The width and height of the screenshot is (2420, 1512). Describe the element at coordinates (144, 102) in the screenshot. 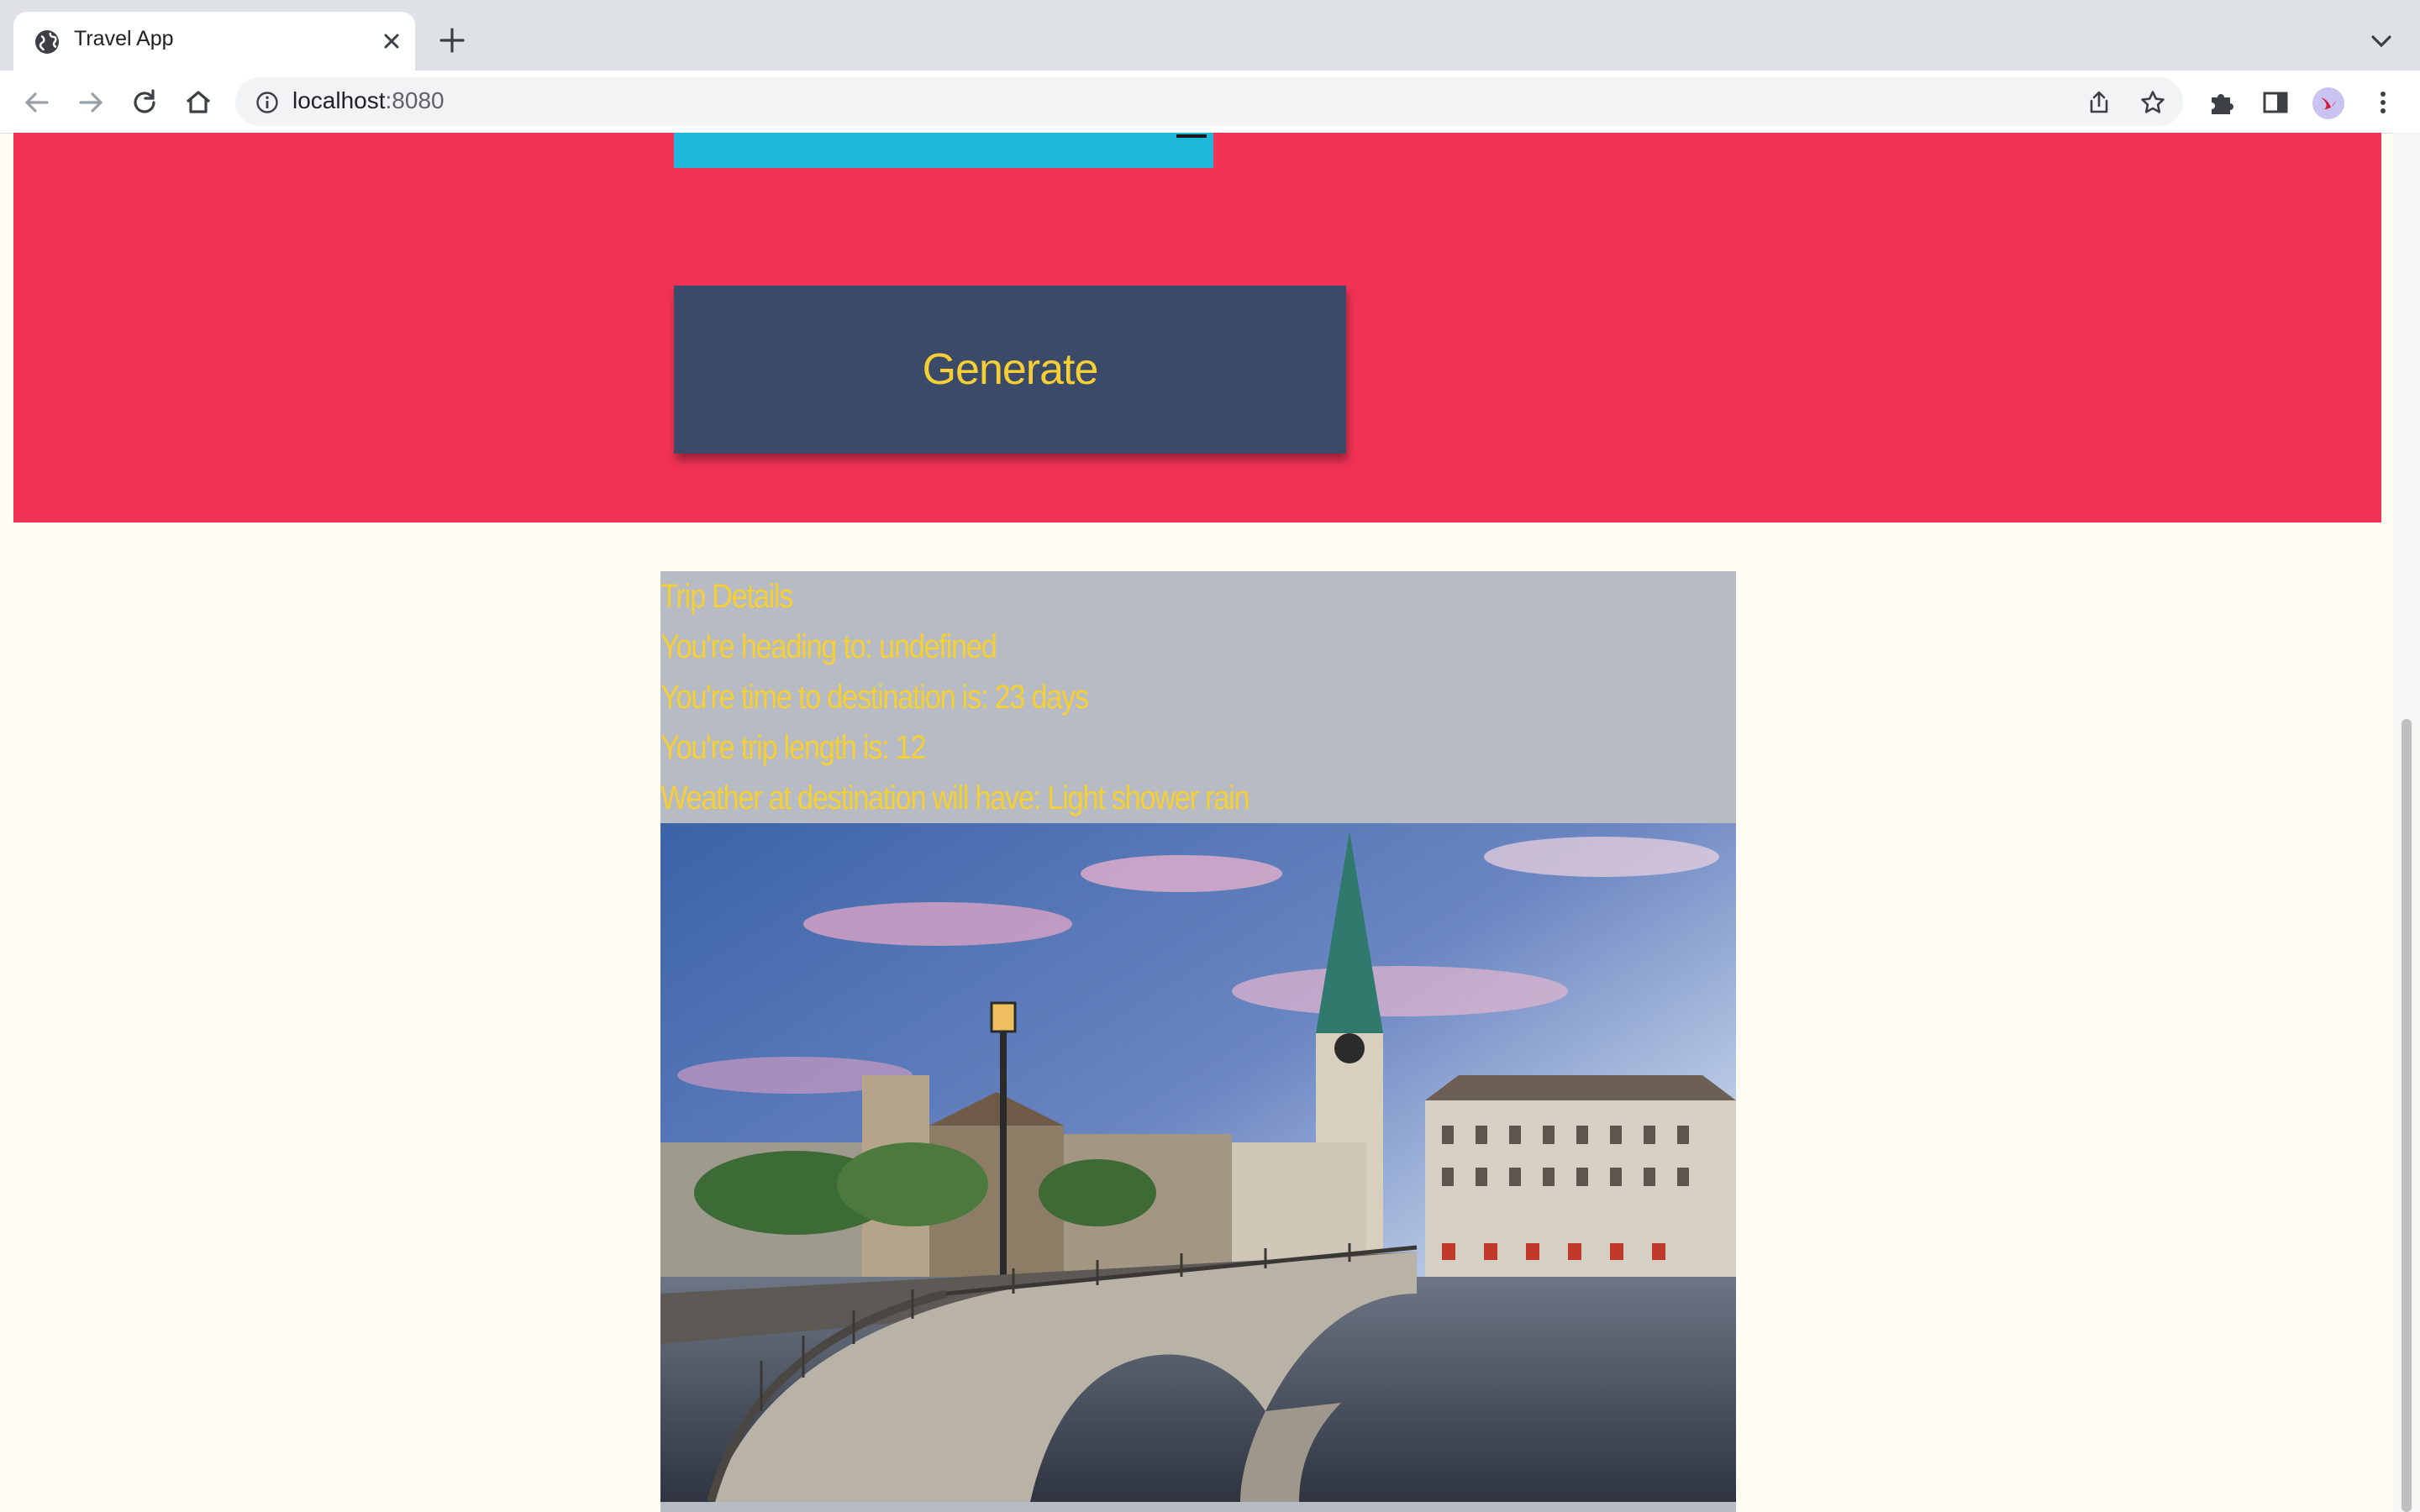

I see `reload-icon` at that location.